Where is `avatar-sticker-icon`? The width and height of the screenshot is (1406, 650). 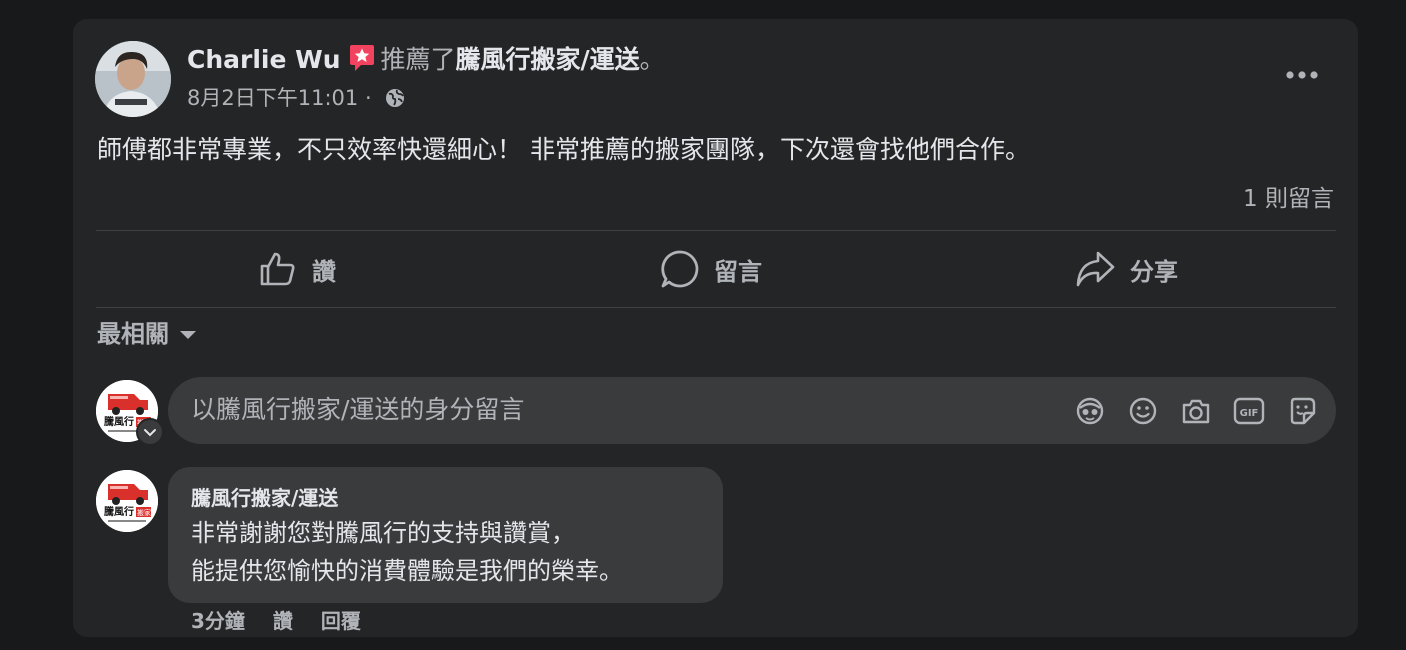 avatar-sticker-icon is located at coordinates (1090, 411).